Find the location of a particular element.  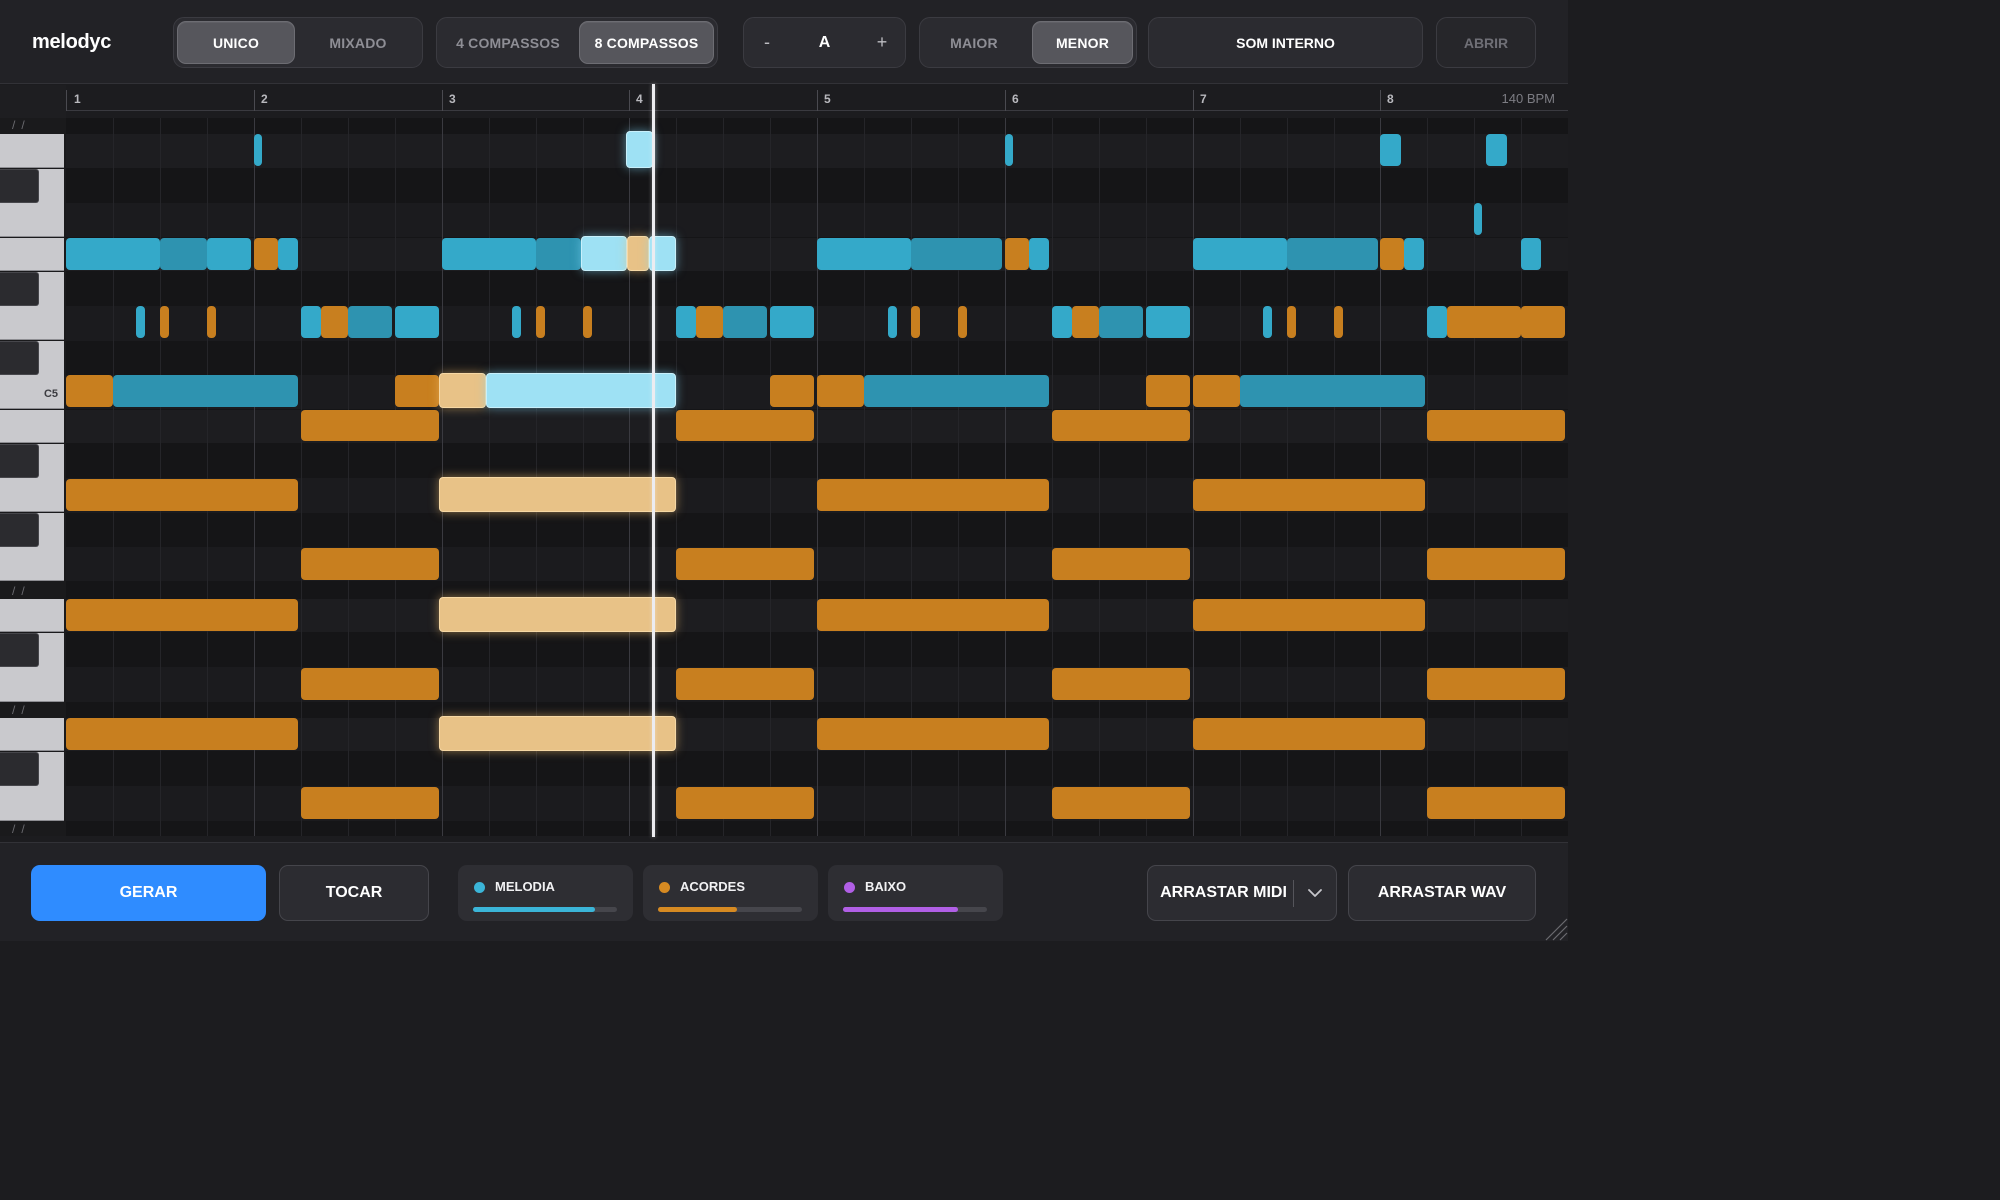

scale-major-button: MAIOR is located at coordinates (974, 42).